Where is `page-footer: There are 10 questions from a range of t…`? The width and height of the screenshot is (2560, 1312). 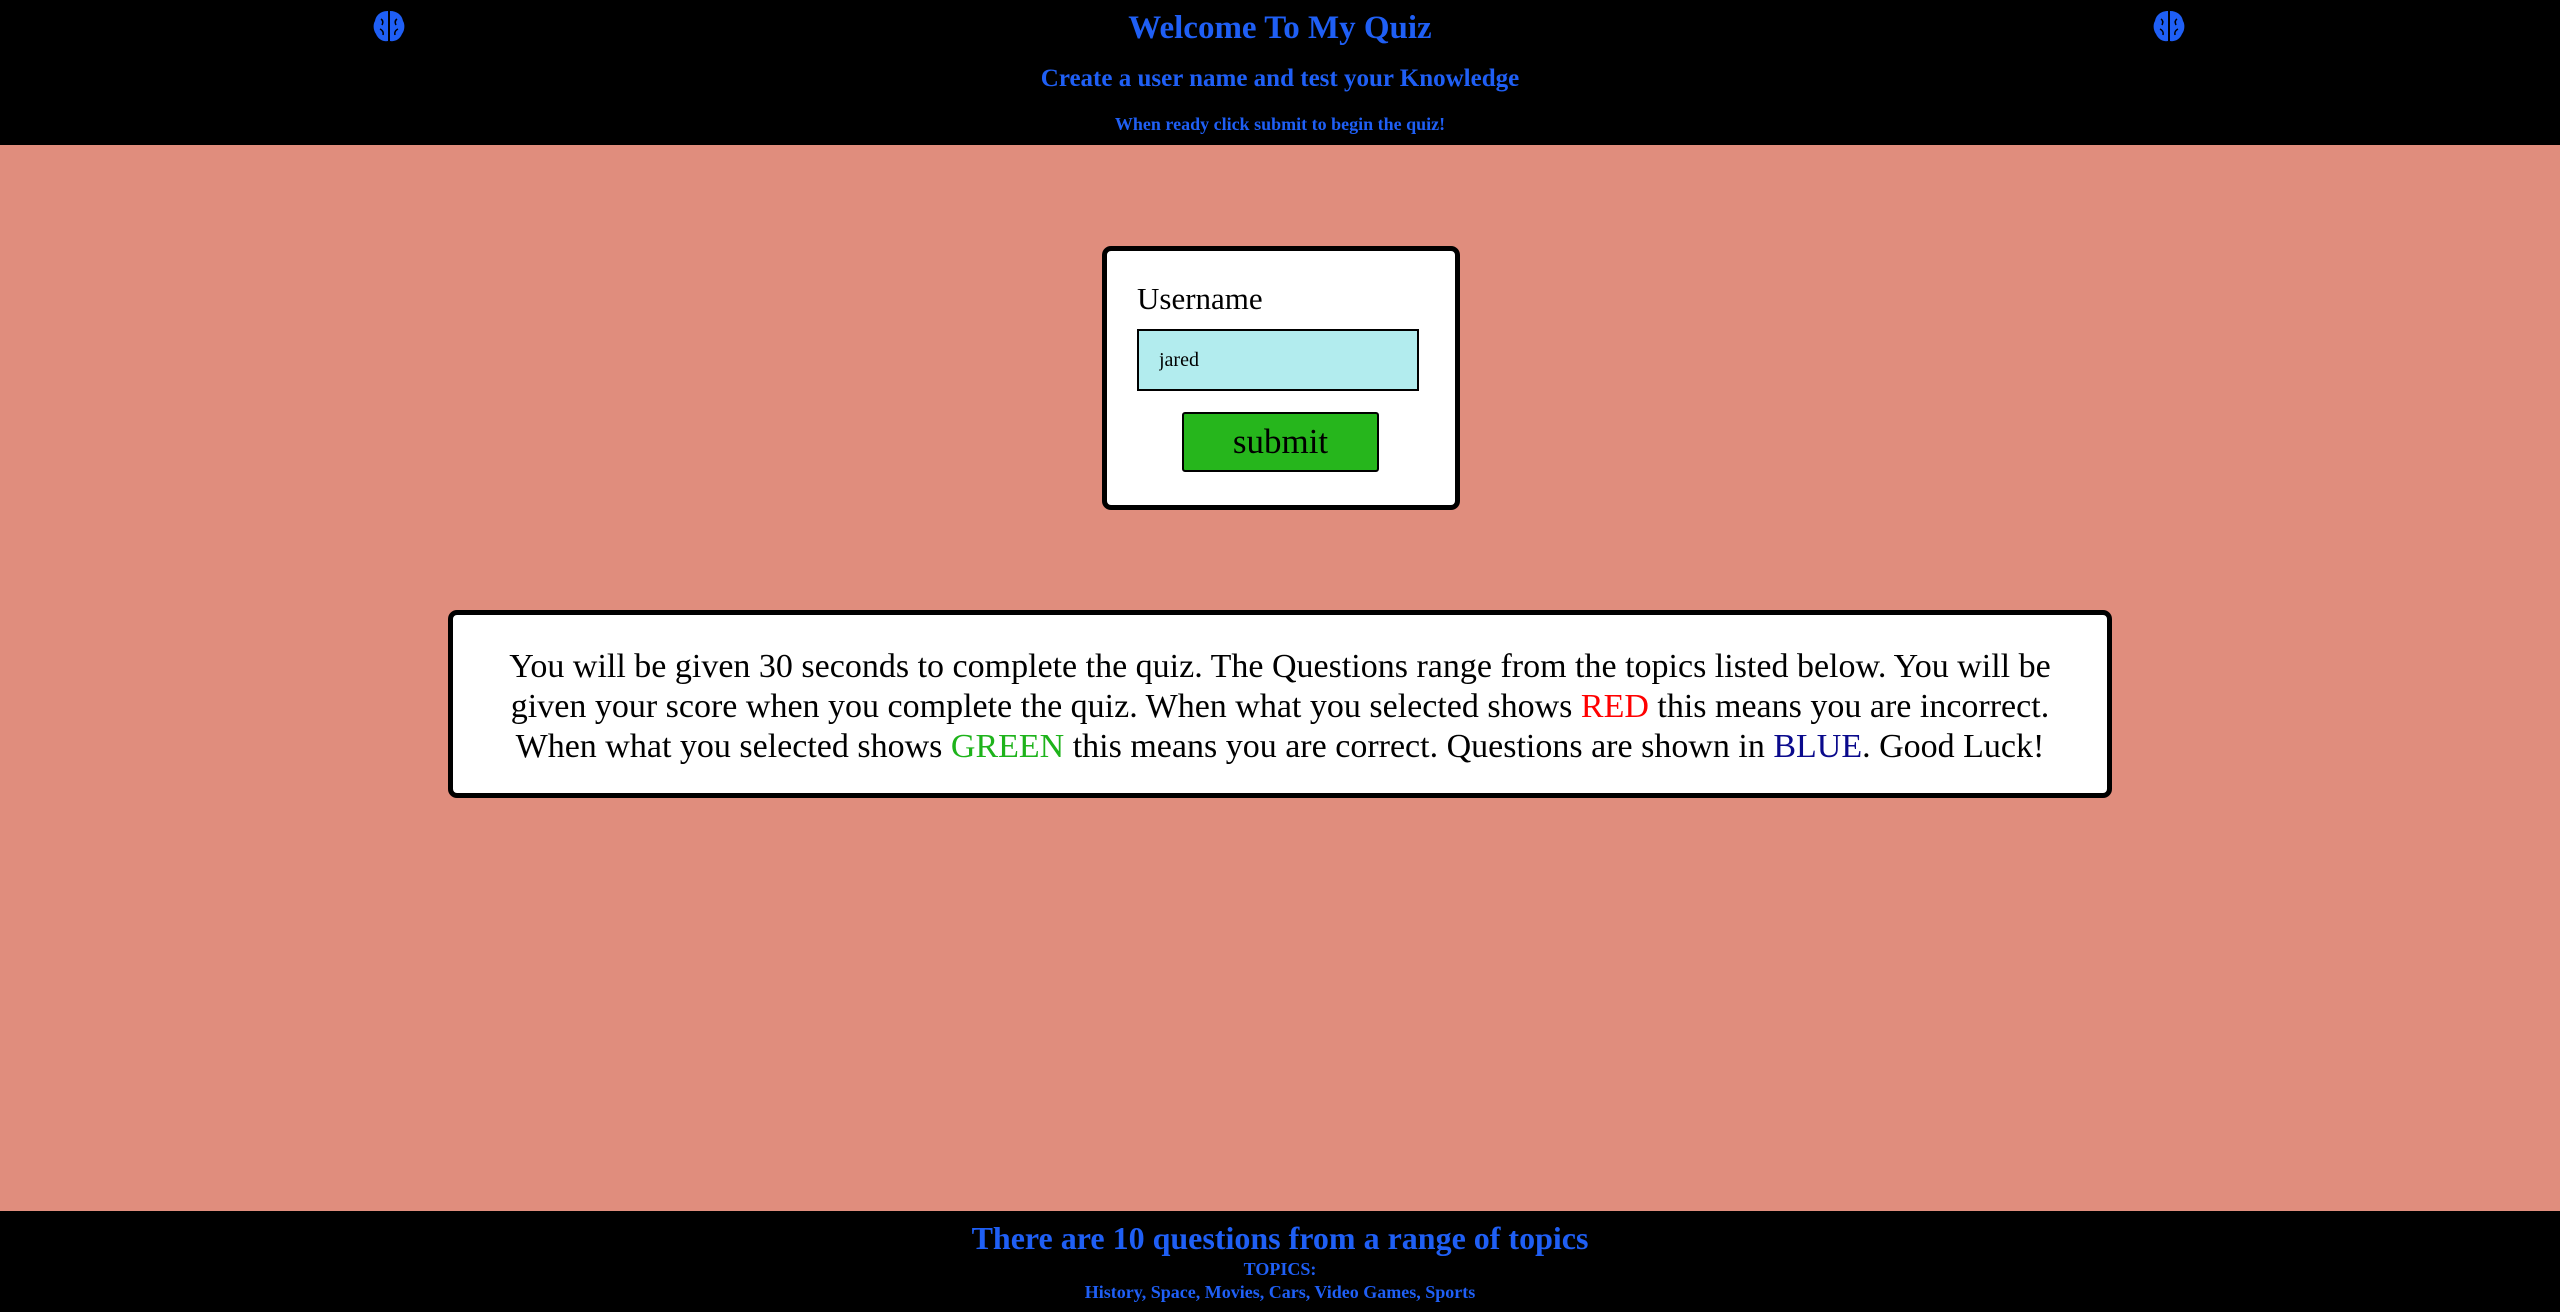 page-footer: There are 10 questions from a range of t… is located at coordinates (1280, 1261).